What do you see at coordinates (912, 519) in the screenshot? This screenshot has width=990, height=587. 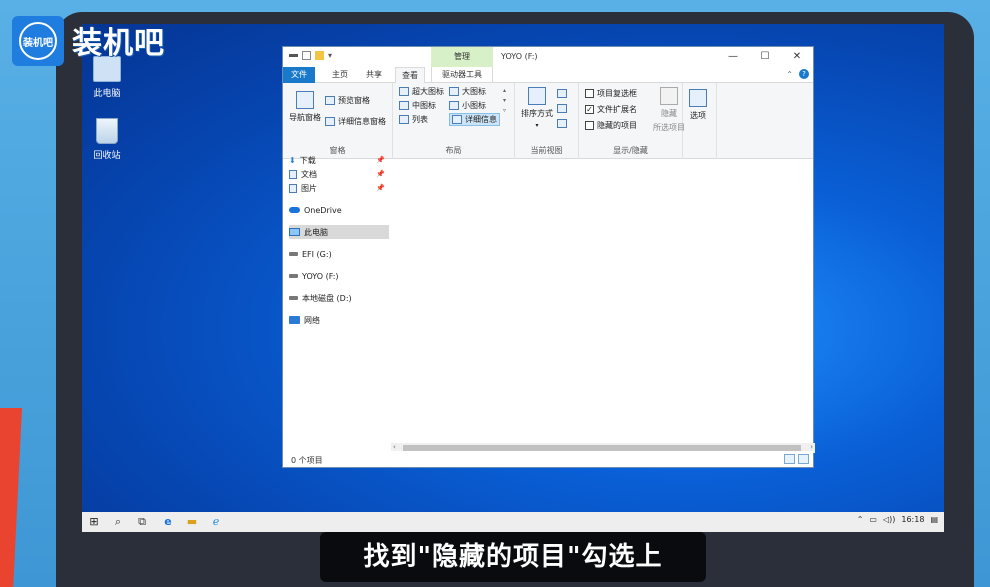 I see `clock: 16:18` at bounding box center [912, 519].